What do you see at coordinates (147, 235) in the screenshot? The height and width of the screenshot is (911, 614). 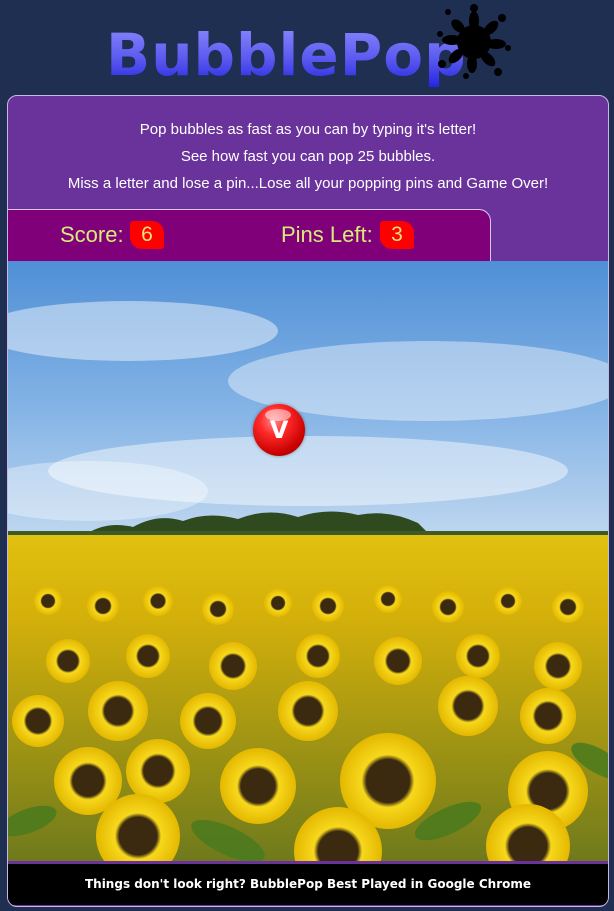 I see `score-value: 6` at bounding box center [147, 235].